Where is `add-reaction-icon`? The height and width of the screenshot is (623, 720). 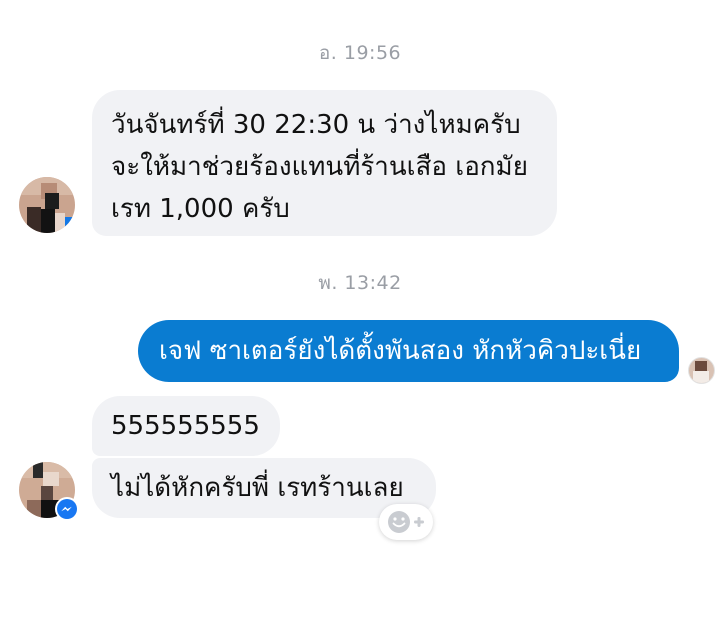 add-reaction-icon is located at coordinates (406, 522).